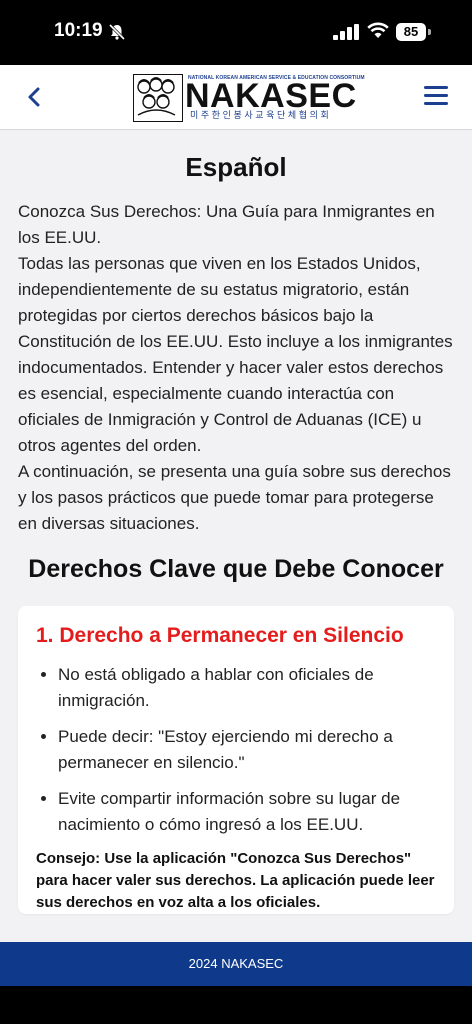 This screenshot has height=1024, width=472. I want to click on wifi-icon, so click(378, 30).